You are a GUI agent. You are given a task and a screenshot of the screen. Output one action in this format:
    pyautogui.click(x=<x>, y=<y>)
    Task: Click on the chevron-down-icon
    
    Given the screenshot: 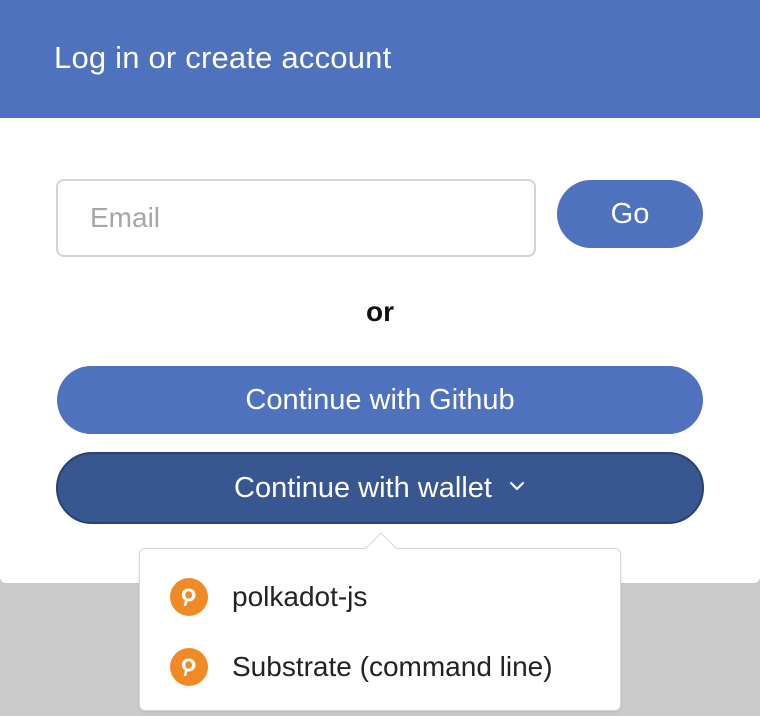 What is the action you would take?
    pyautogui.click(x=517, y=486)
    